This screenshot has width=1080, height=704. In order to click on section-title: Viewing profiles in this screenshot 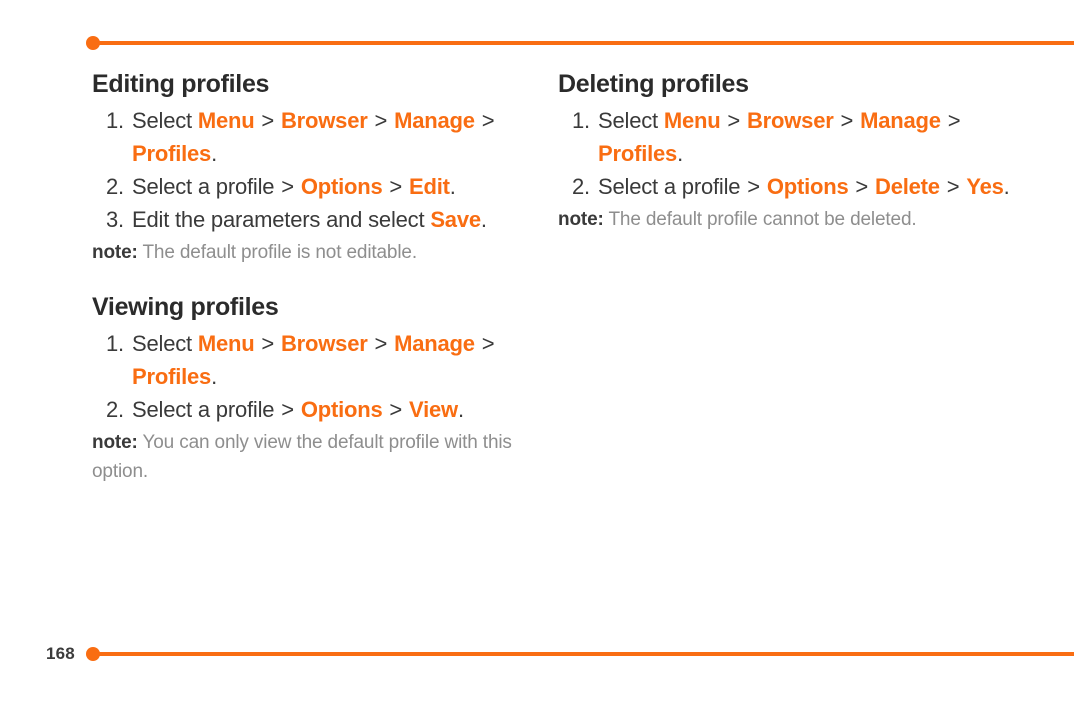, I will do `click(185, 307)`.